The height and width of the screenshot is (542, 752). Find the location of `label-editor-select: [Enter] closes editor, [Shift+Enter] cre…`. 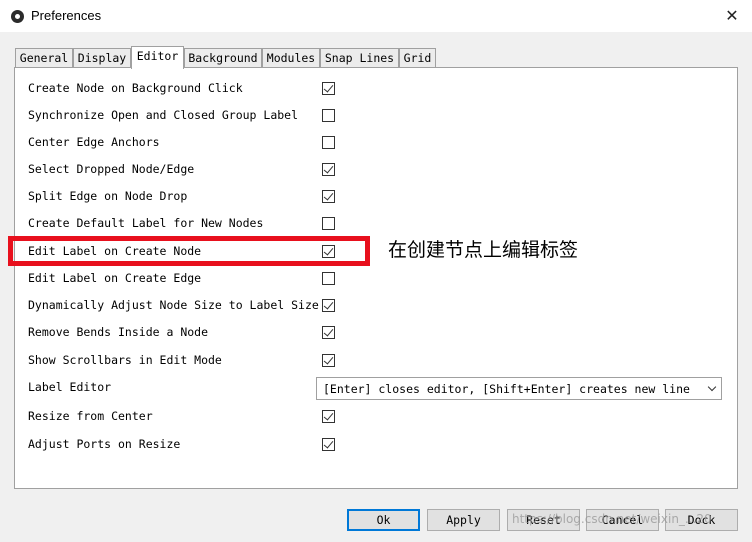

label-editor-select: [Enter] closes editor, [Shift+Enter] cre… is located at coordinates (519, 388).